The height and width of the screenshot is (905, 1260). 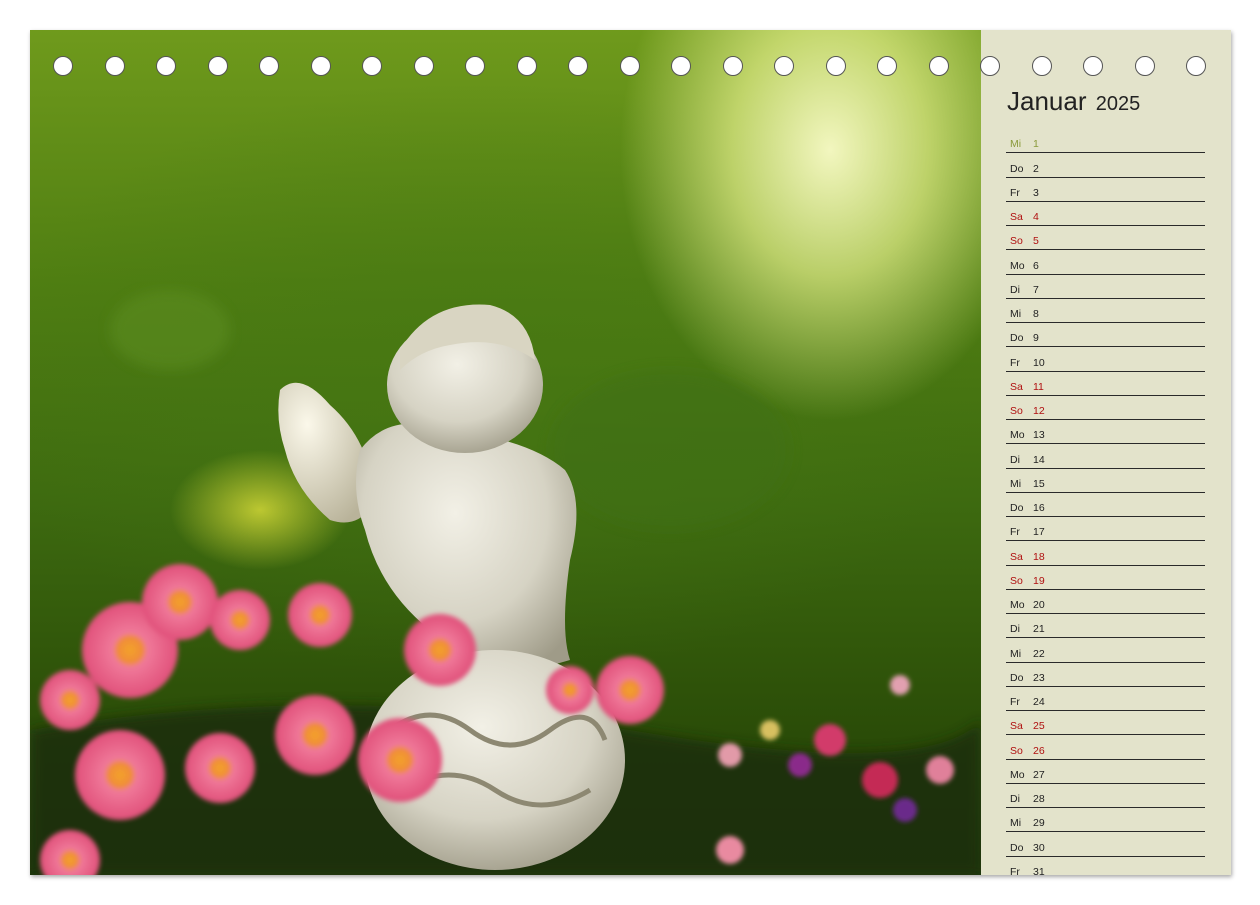 I want to click on day-row: Do 30, so click(x=1105, y=845).